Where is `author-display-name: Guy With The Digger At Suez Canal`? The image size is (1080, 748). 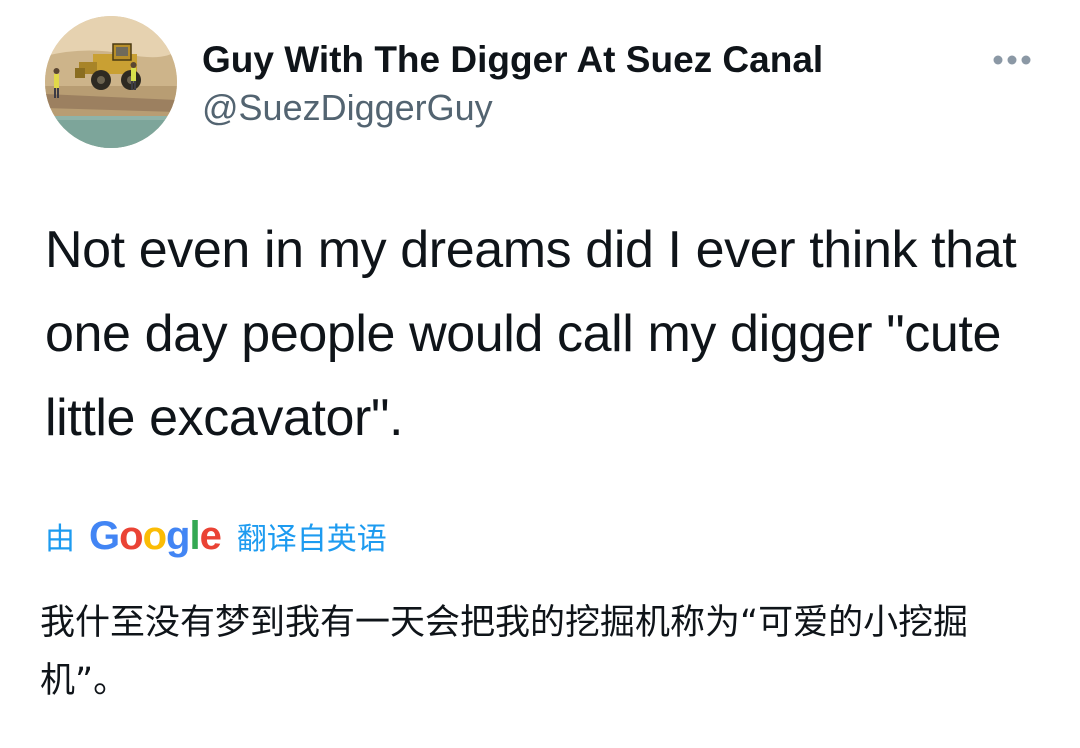
author-display-name: Guy With The Digger At Suez Canal is located at coordinates (512, 60).